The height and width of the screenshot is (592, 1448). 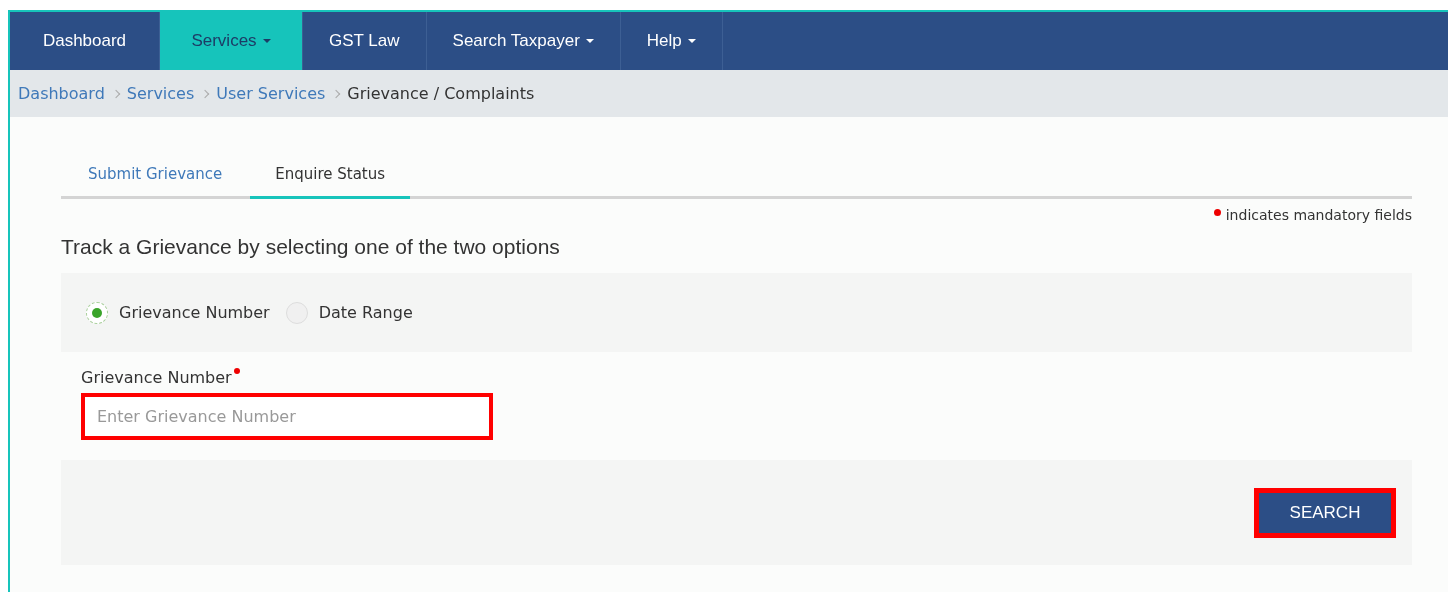 I want to click on radio-button, so click(x=97, y=312).